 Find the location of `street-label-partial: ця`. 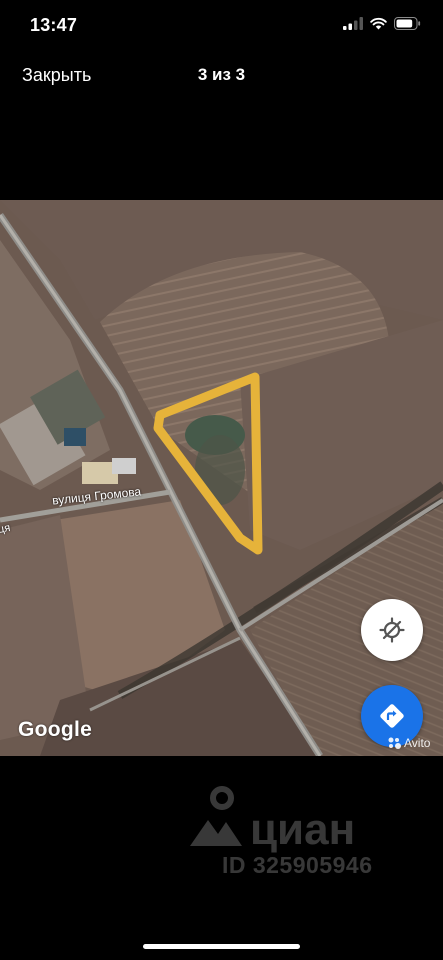

street-label-partial: ця is located at coordinates (6, 529).